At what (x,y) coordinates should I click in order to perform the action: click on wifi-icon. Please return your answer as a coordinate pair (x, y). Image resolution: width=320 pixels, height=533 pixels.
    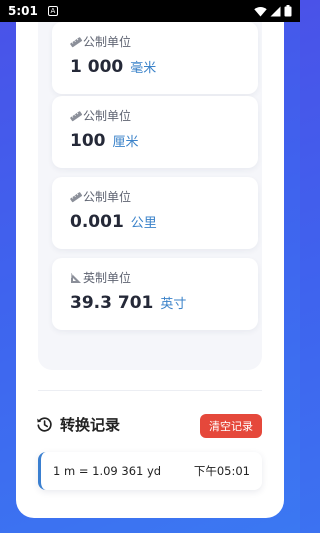
    Looking at the image, I should click on (260, 11).